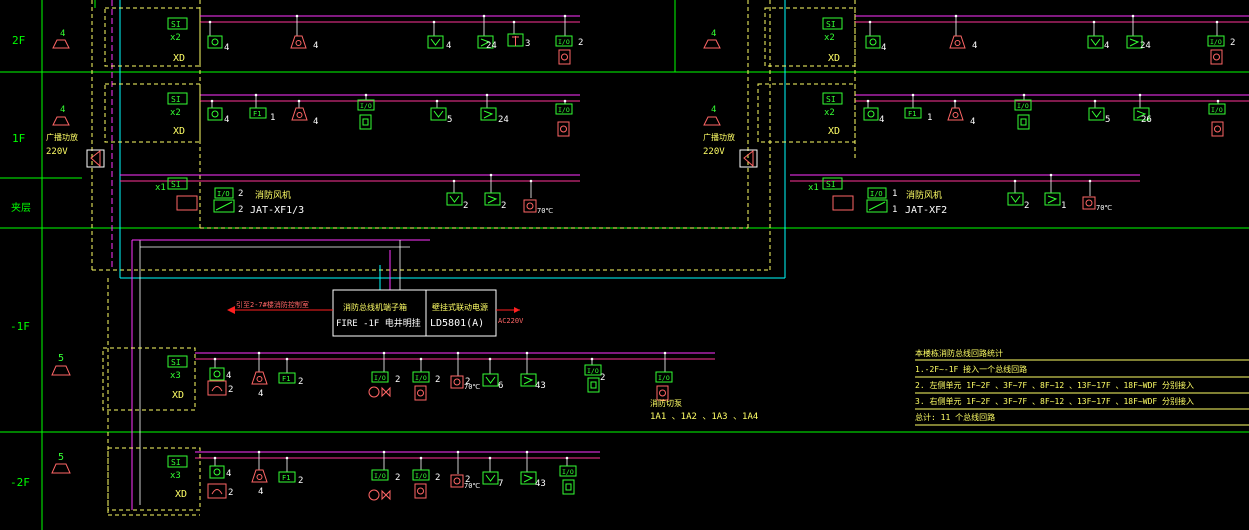 The image size is (1249, 530). I want to click on svg-text: F1, so click(257, 114).